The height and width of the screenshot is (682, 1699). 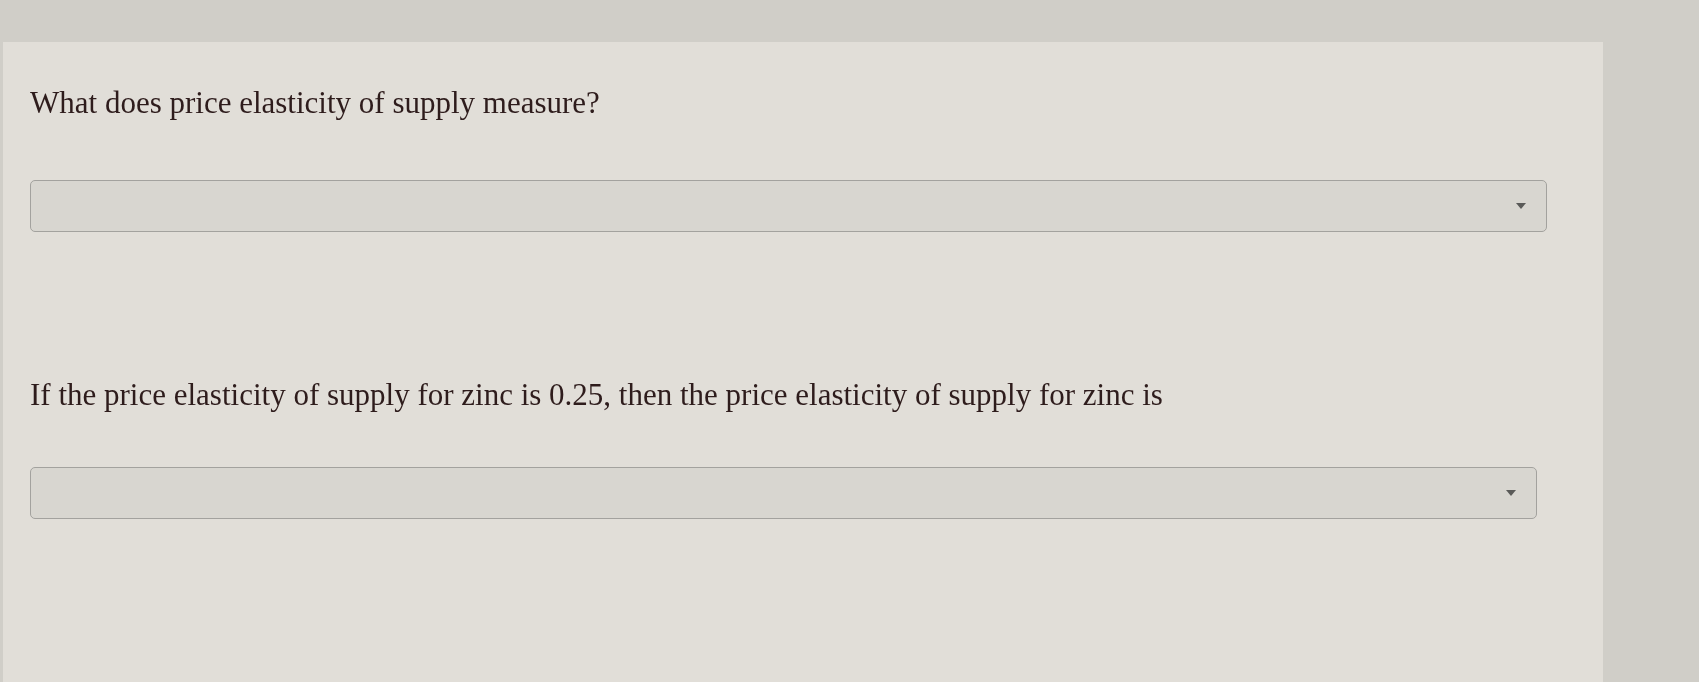 What do you see at coordinates (315, 103) in the screenshot?
I see `question-text: What does price elasticity of supply measure?` at bounding box center [315, 103].